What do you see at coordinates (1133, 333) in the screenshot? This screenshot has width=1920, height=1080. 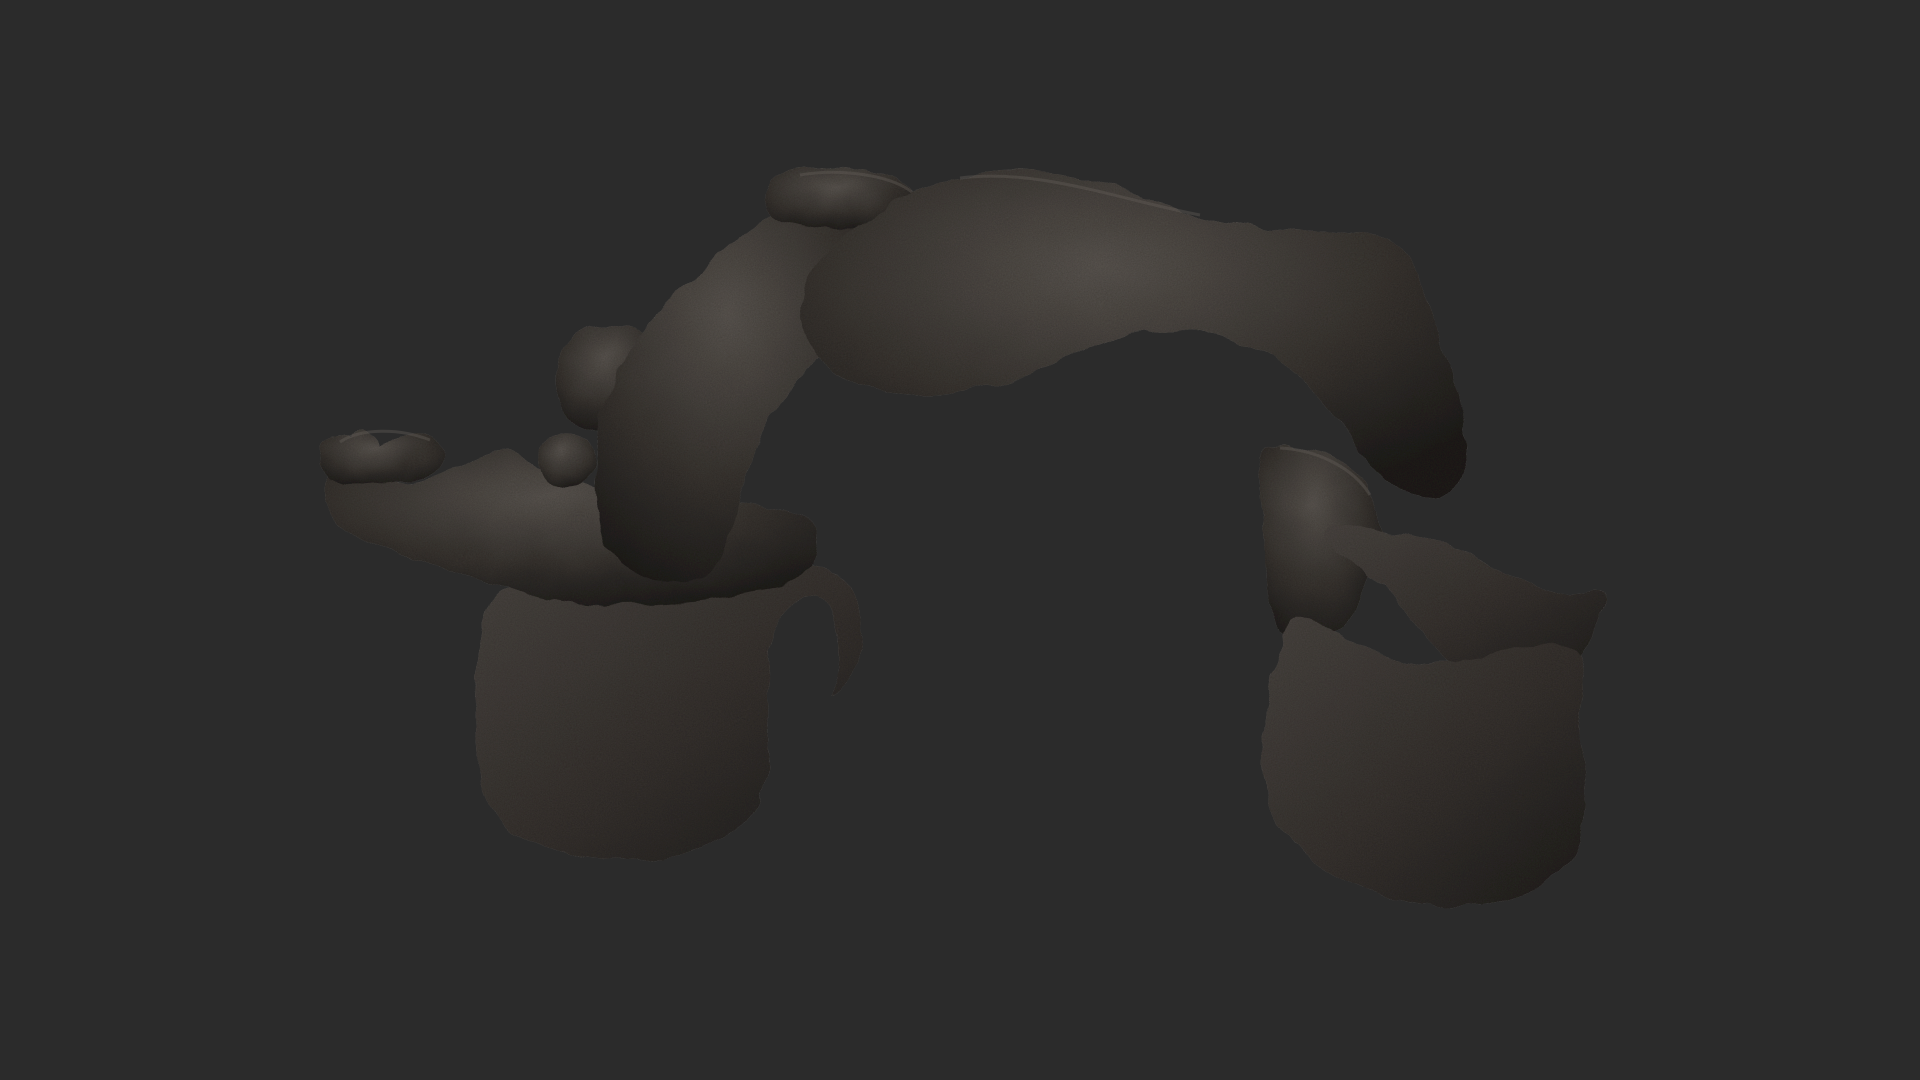 I see `arch-span` at bounding box center [1133, 333].